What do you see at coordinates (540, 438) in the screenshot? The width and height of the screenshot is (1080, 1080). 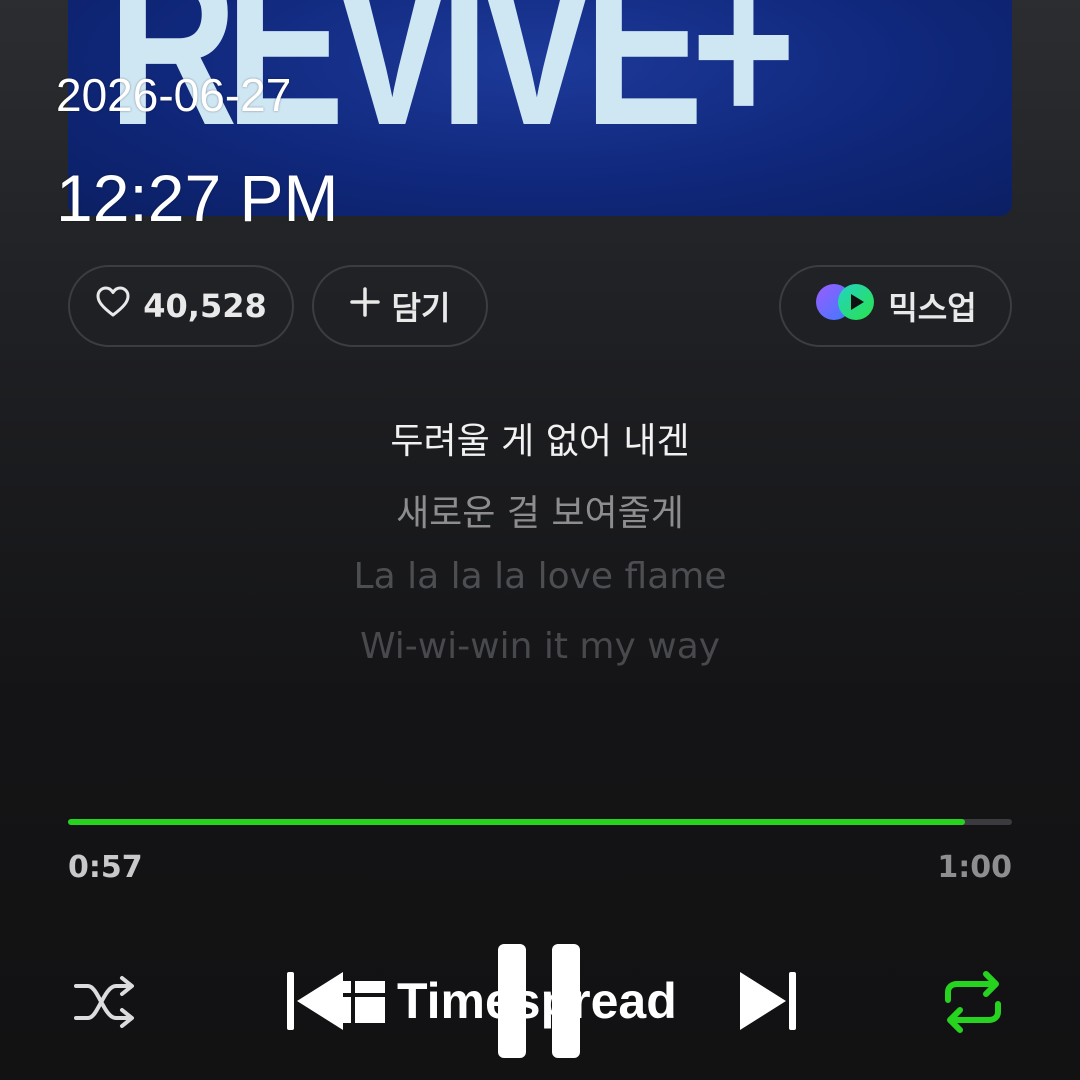 I see `lyric-line-current: 두려울 게 없어 내겐` at bounding box center [540, 438].